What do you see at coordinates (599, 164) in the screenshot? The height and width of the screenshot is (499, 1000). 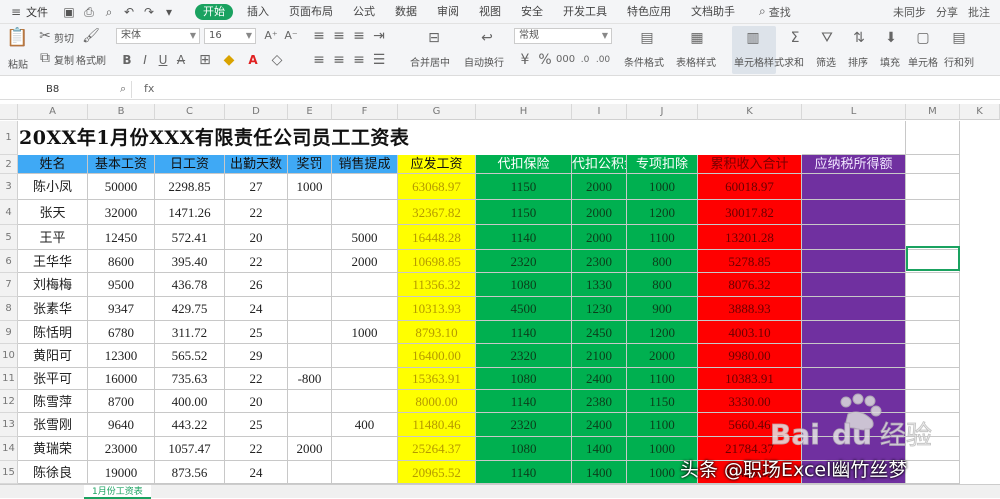 I see `column-title: 代扣公积金` at bounding box center [599, 164].